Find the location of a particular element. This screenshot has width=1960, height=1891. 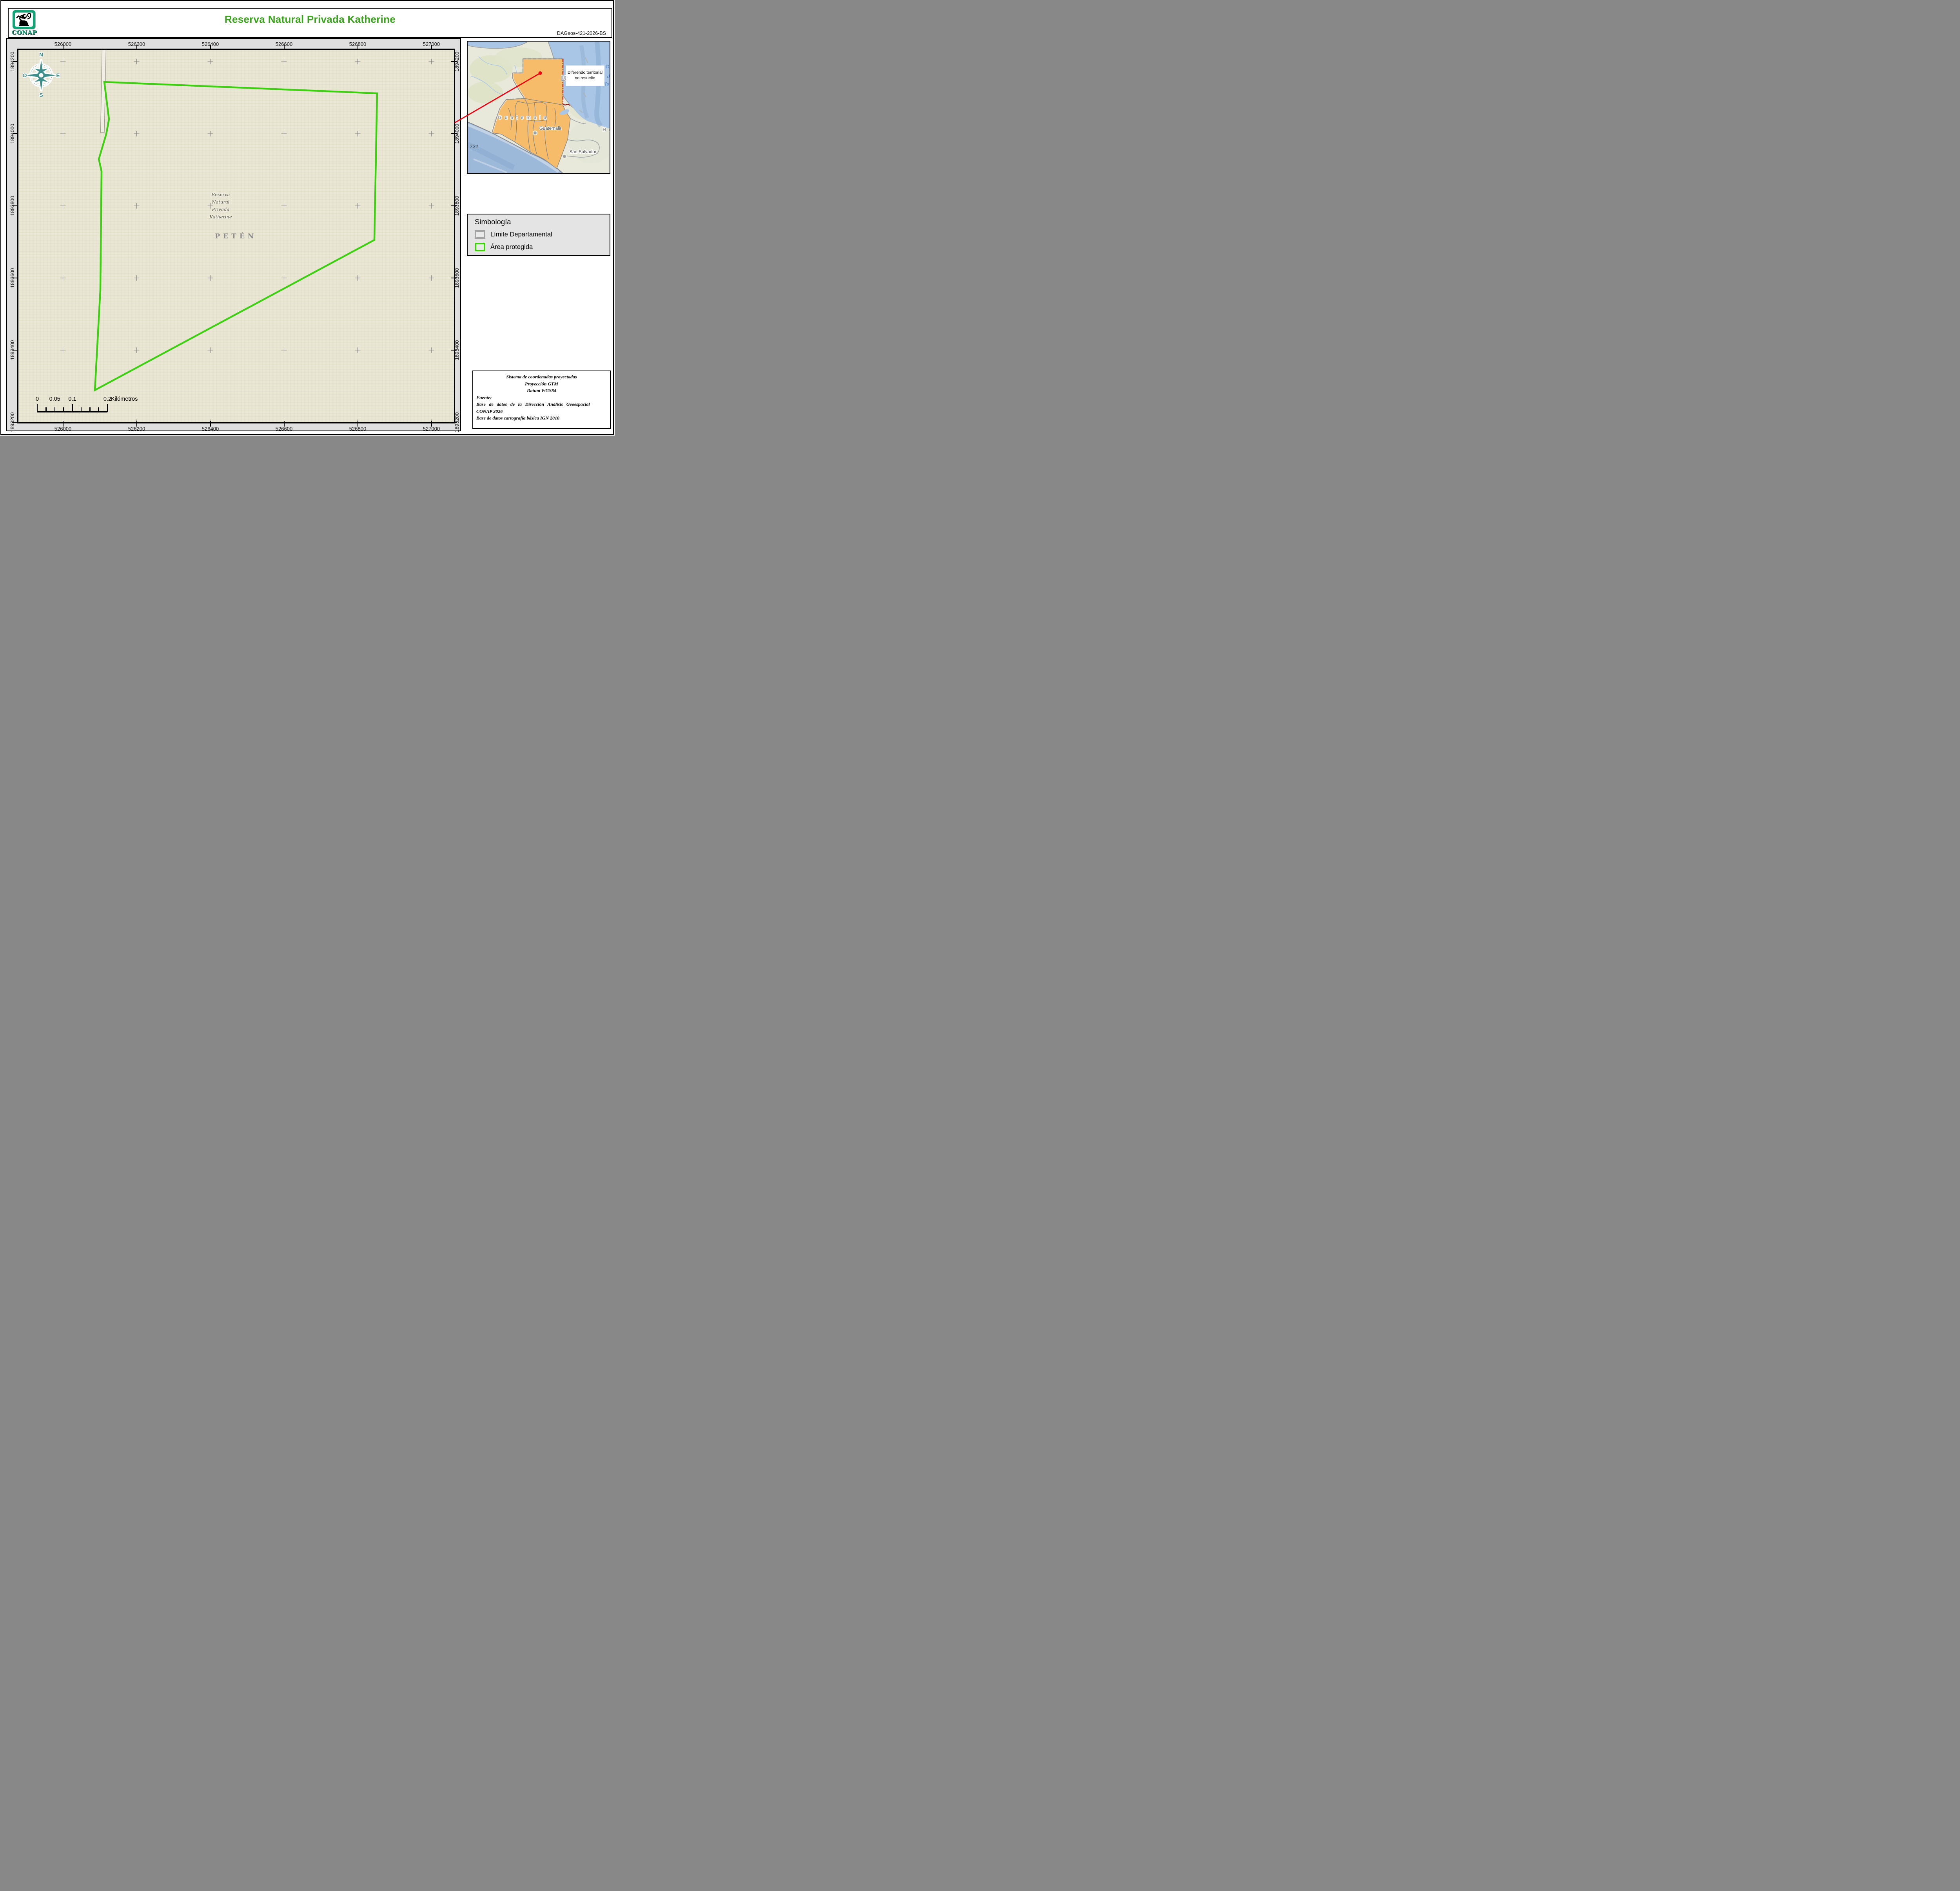

reserve-name-label: Reserva Natural Privada Katherine is located at coordinates (220, 206).